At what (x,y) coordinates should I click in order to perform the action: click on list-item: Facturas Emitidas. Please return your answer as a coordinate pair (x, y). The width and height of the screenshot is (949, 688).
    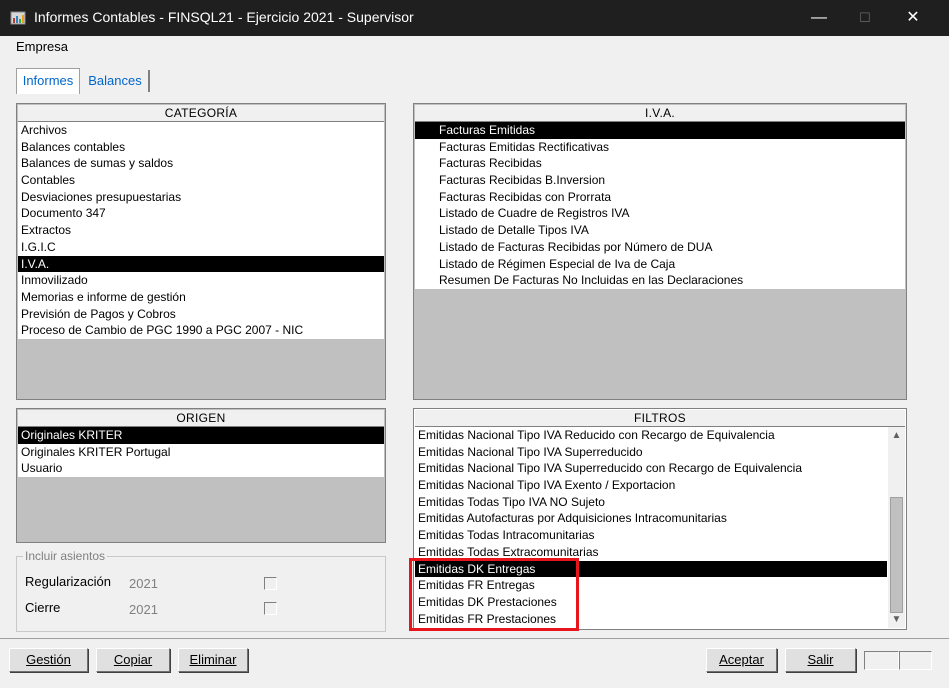
    Looking at the image, I should click on (660, 130).